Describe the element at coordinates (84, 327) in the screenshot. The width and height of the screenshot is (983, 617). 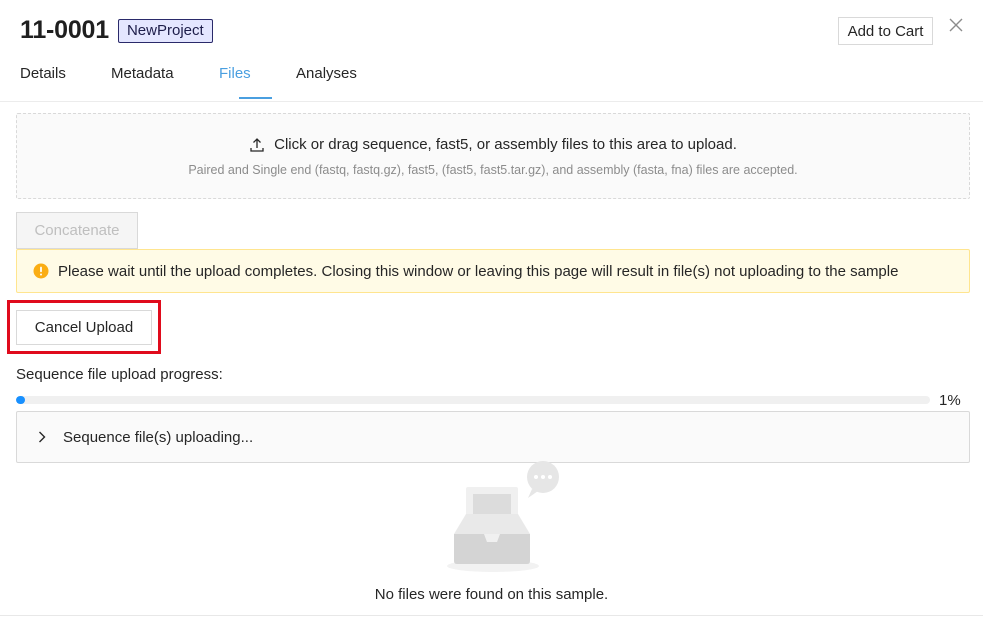
I see `cancel-upload-button: Cancel Upload` at that location.